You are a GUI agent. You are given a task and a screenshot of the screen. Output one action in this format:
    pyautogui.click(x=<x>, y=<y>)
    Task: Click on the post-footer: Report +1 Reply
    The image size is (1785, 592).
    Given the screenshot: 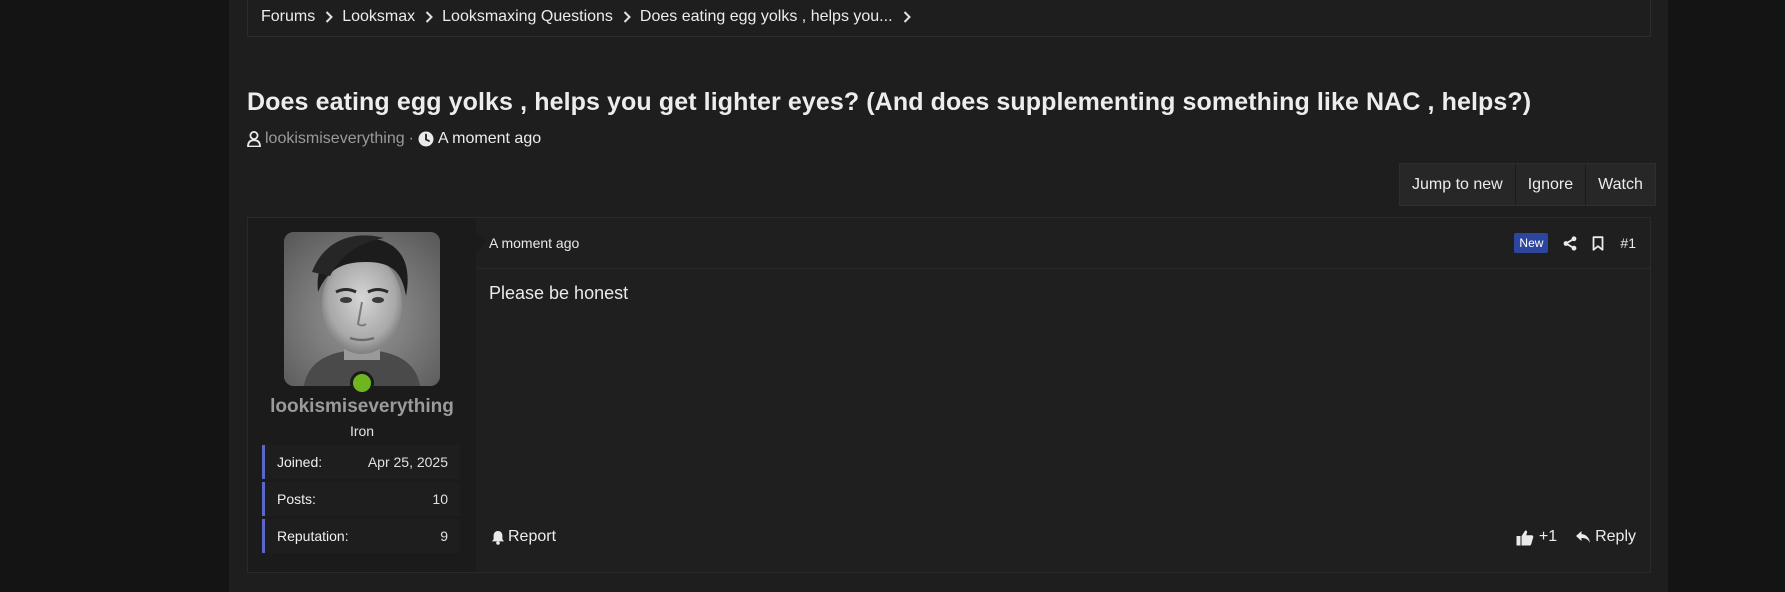 What is the action you would take?
    pyautogui.click(x=1063, y=537)
    